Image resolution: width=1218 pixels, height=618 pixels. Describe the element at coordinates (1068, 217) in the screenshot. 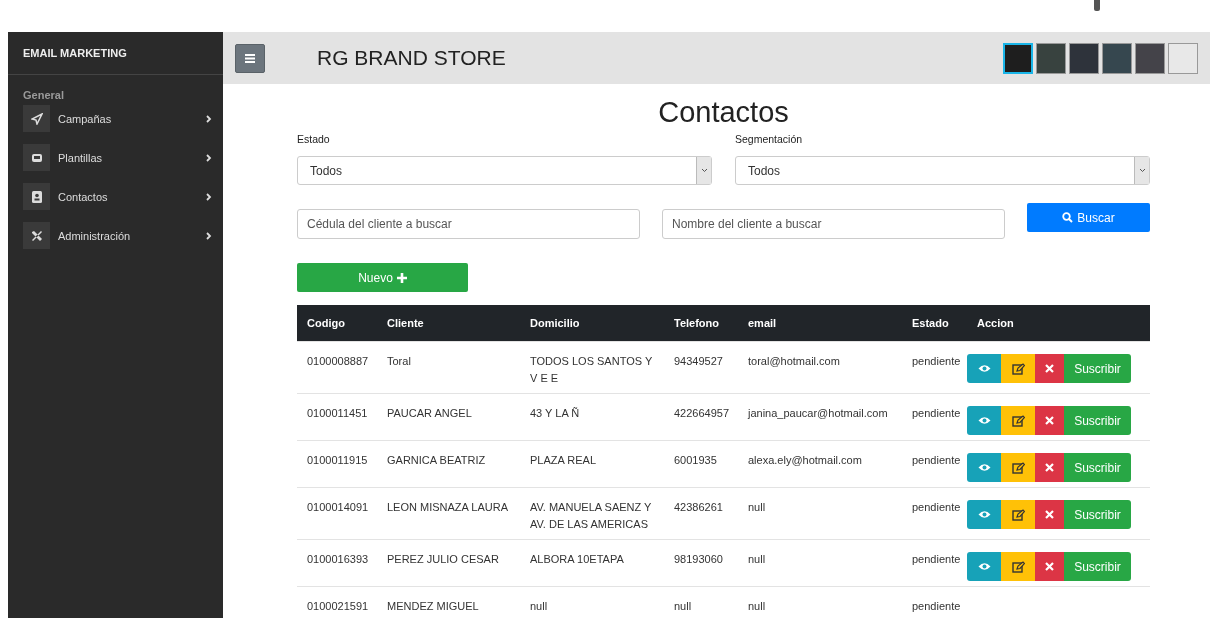

I see `search-icon` at that location.